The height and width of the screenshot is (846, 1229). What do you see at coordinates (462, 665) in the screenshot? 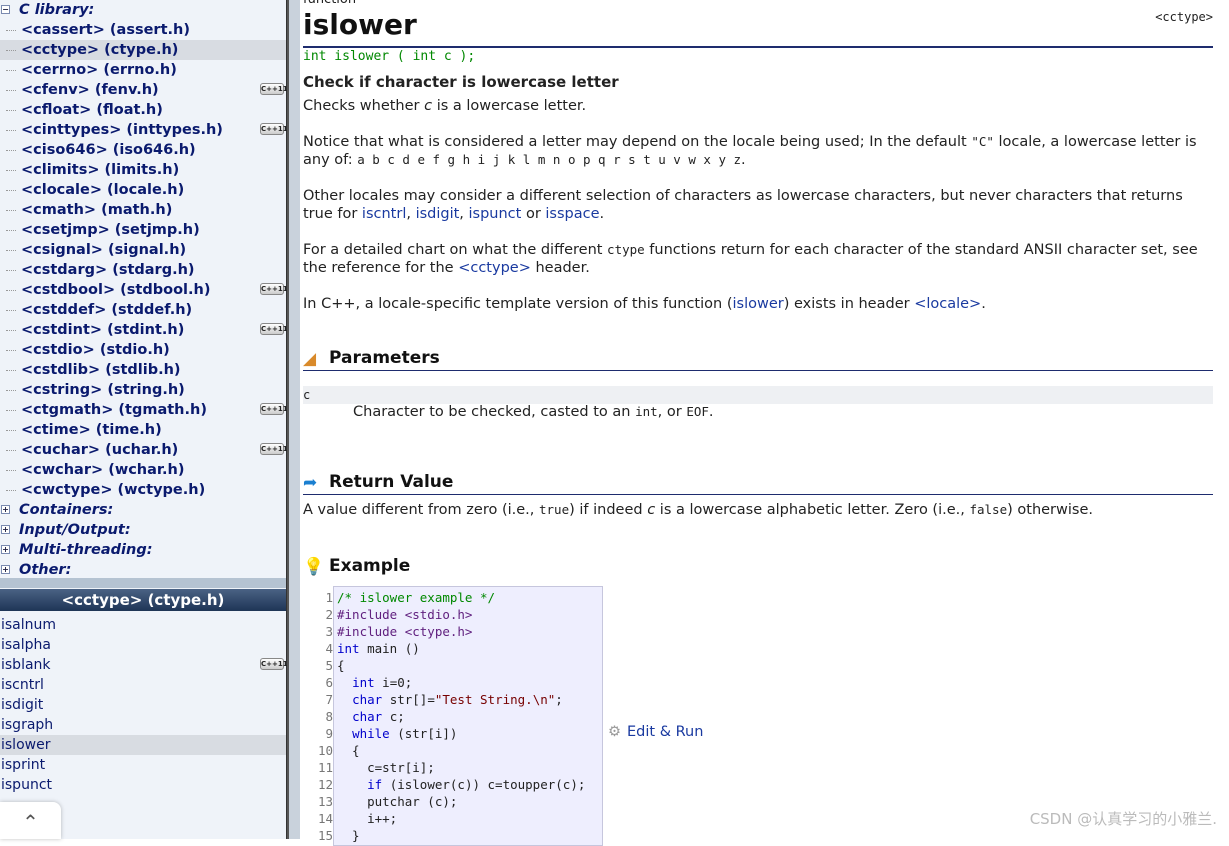
I see `code-line: 5{` at bounding box center [462, 665].